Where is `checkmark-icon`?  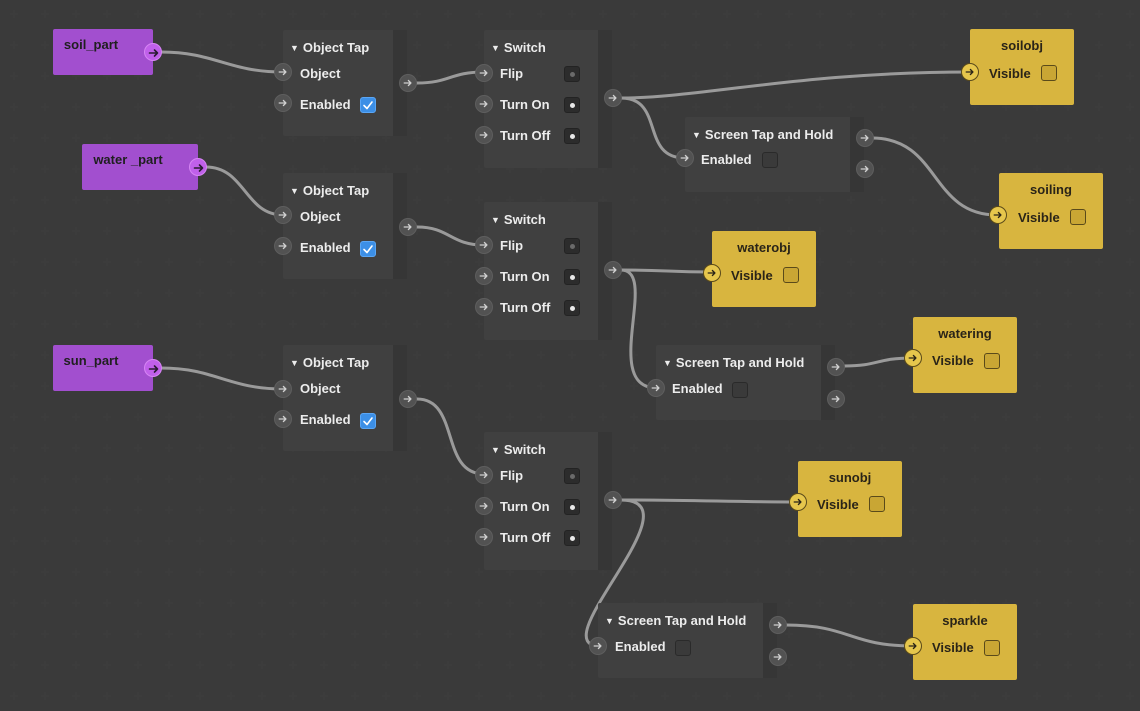 checkmark-icon is located at coordinates (368, 249).